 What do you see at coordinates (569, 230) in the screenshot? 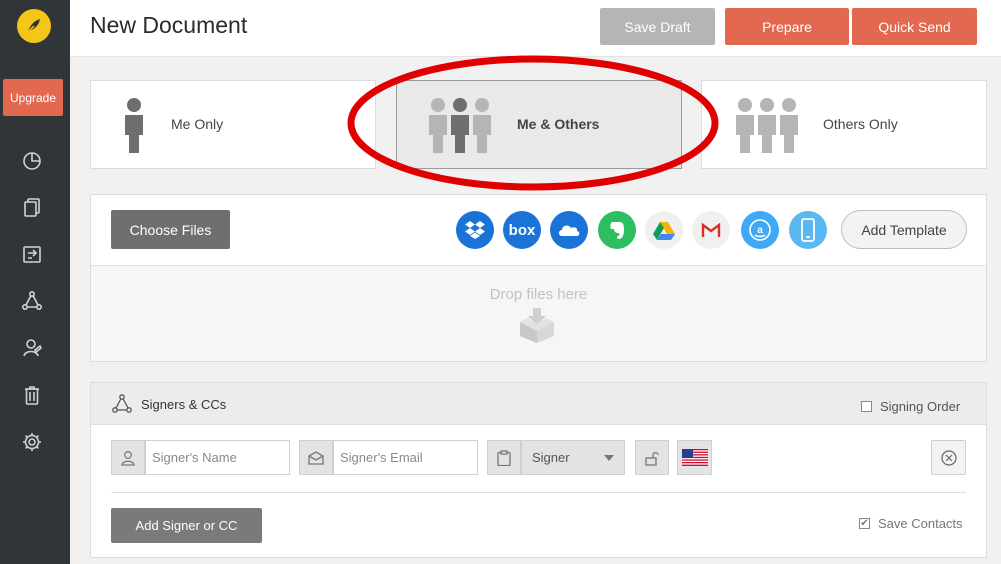
I see `onedrive-icon` at bounding box center [569, 230].